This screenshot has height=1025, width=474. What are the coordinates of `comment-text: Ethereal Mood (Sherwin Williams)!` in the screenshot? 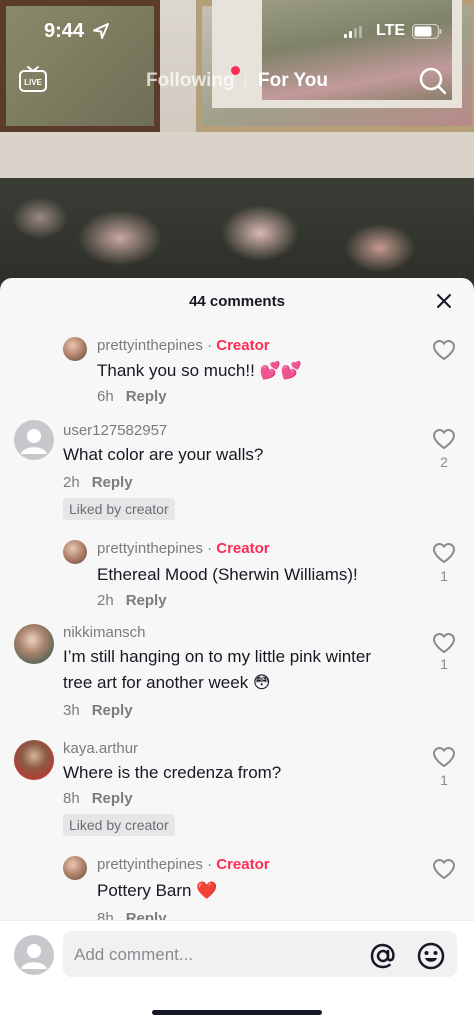 It's located at (227, 574).